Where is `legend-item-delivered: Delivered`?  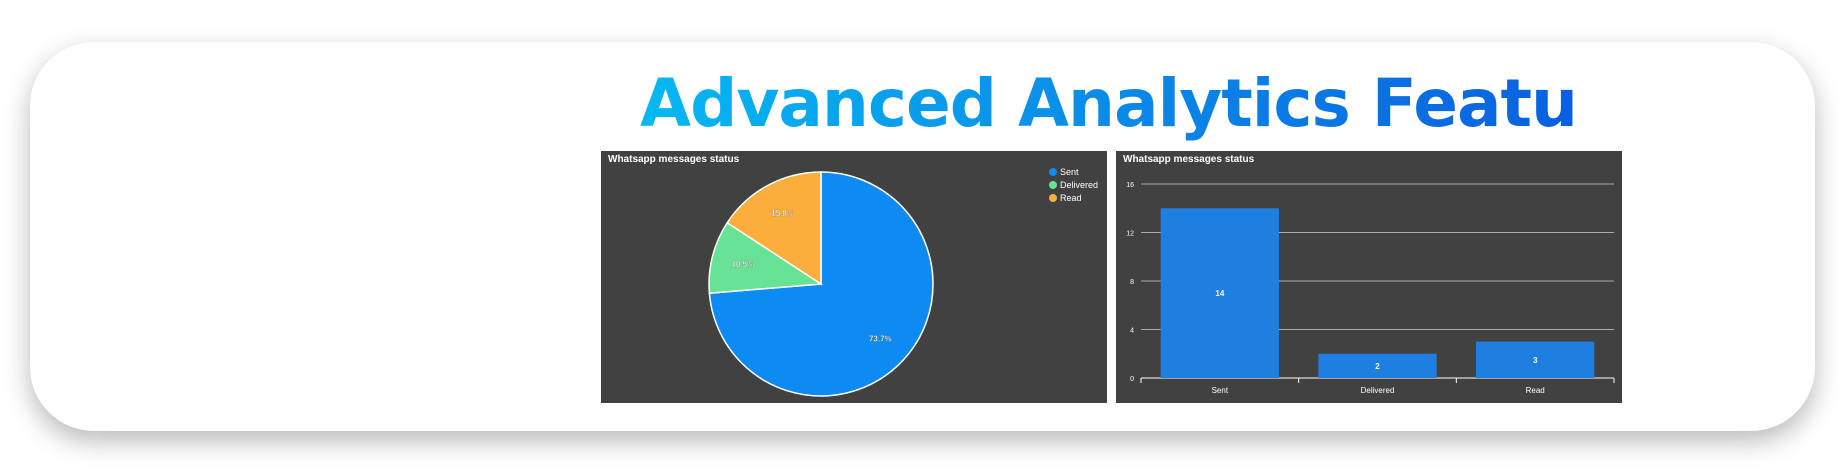 legend-item-delivered: Delivered is located at coordinates (1073, 185).